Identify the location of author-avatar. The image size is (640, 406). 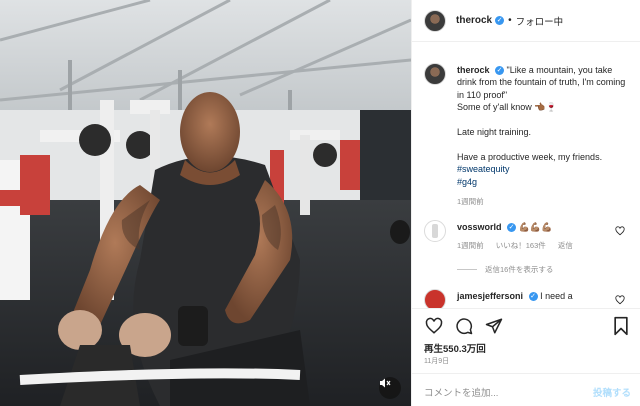
(435, 20).